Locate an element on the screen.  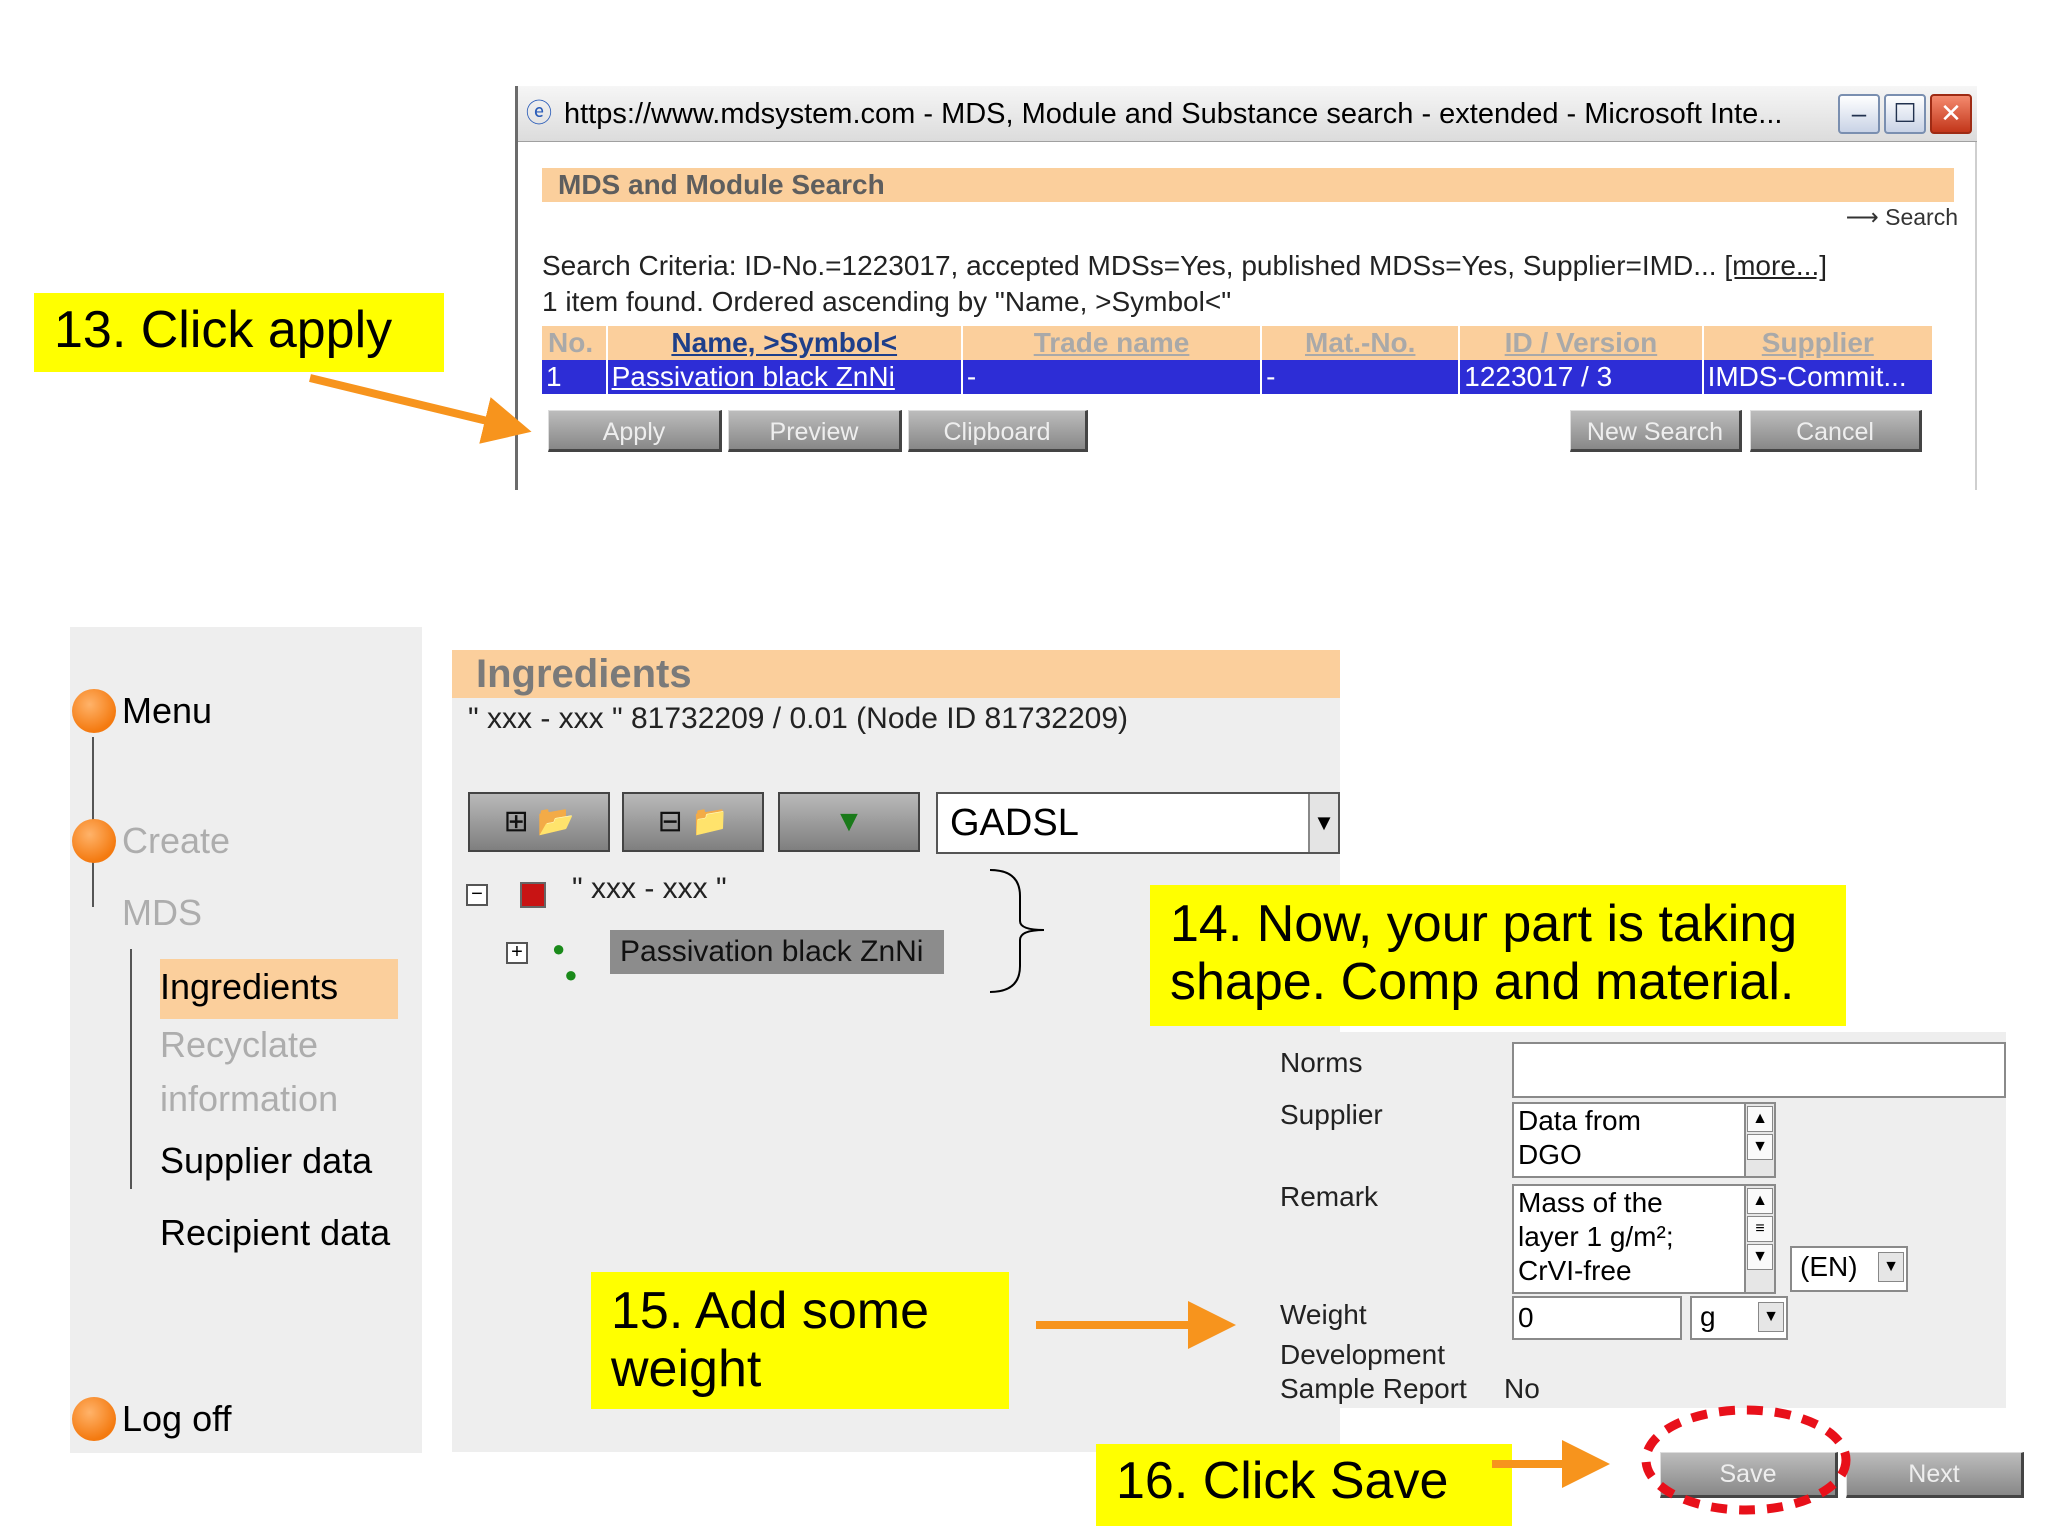
nav-supplier-data: Supplier data is located at coordinates (266, 1161).